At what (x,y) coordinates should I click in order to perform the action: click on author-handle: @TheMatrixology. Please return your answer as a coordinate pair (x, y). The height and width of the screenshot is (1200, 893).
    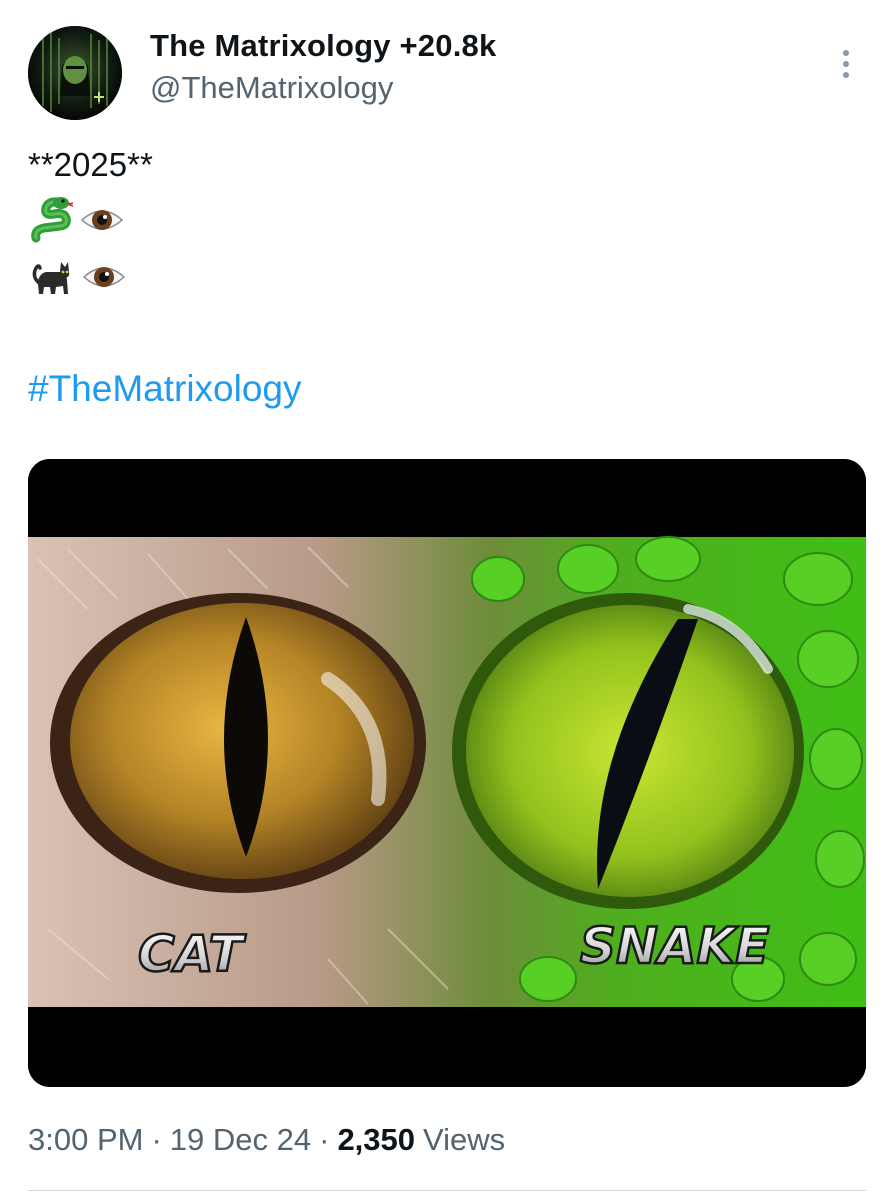
    Looking at the image, I should click on (271, 88).